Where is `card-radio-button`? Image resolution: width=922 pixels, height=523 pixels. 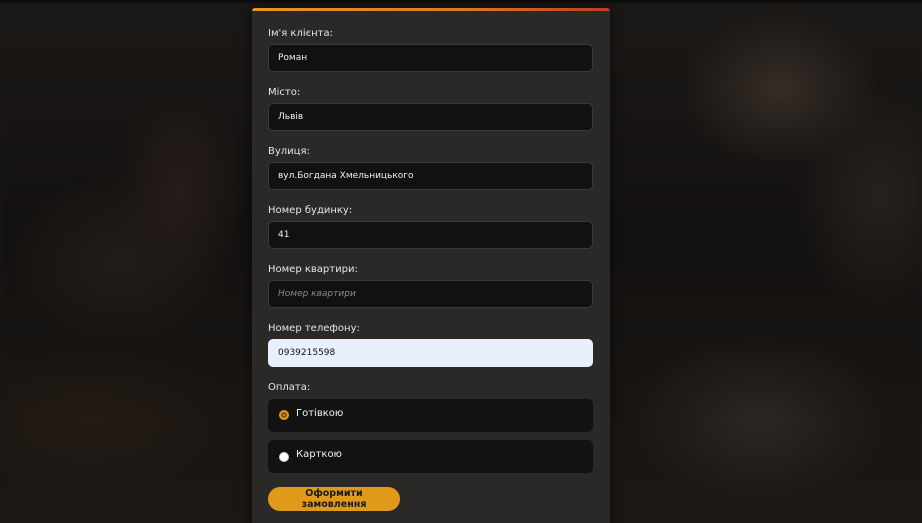 card-radio-button is located at coordinates (284, 457).